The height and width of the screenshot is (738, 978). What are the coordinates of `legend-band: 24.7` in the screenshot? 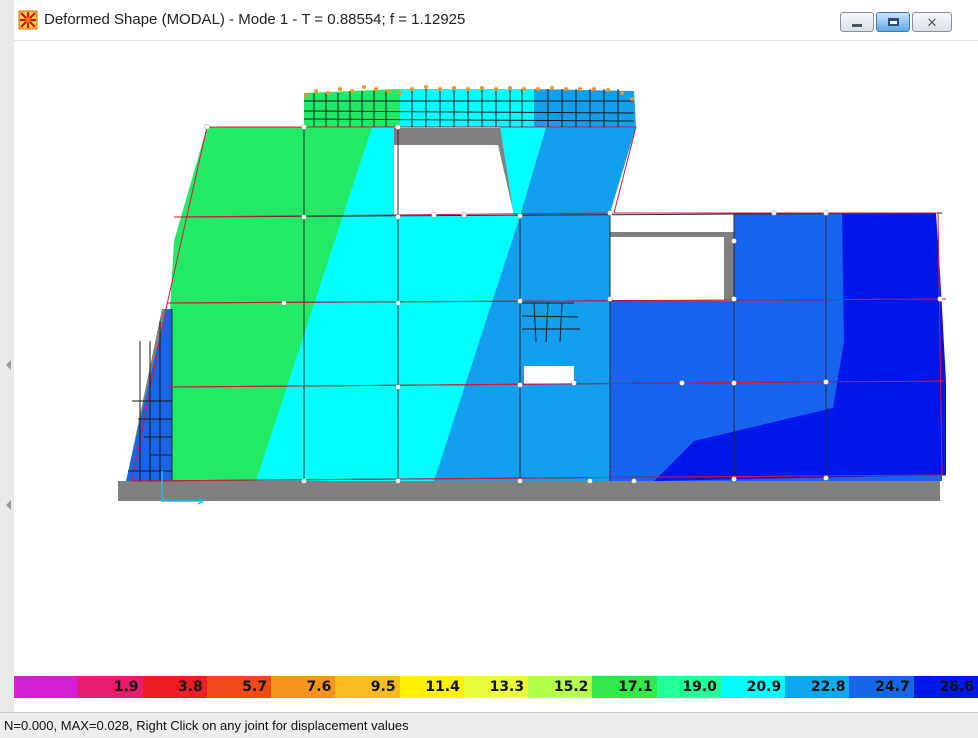 It's located at (881, 687).